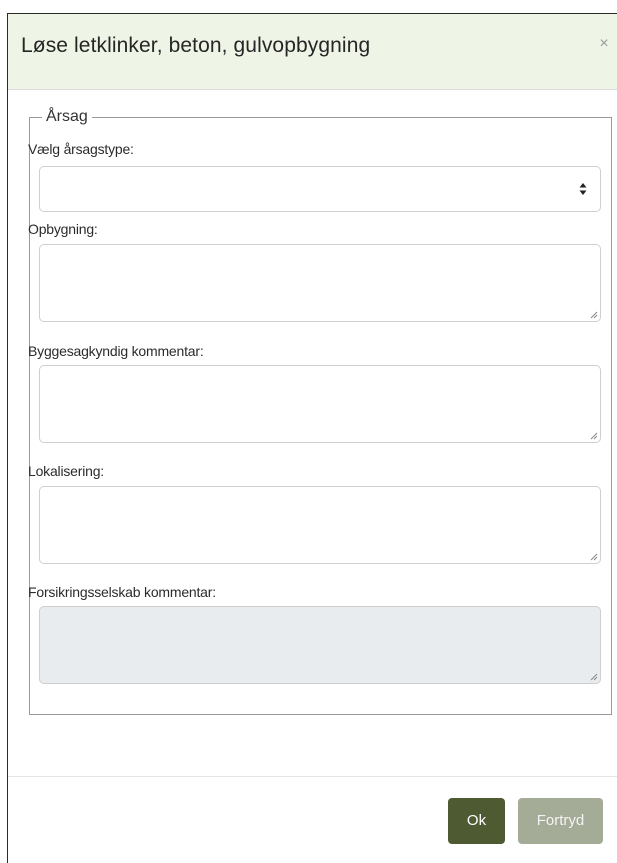  Describe the element at coordinates (81, 149) in the screenshot. I see `cause-type-label: Vælg årsagstype:` at that location.